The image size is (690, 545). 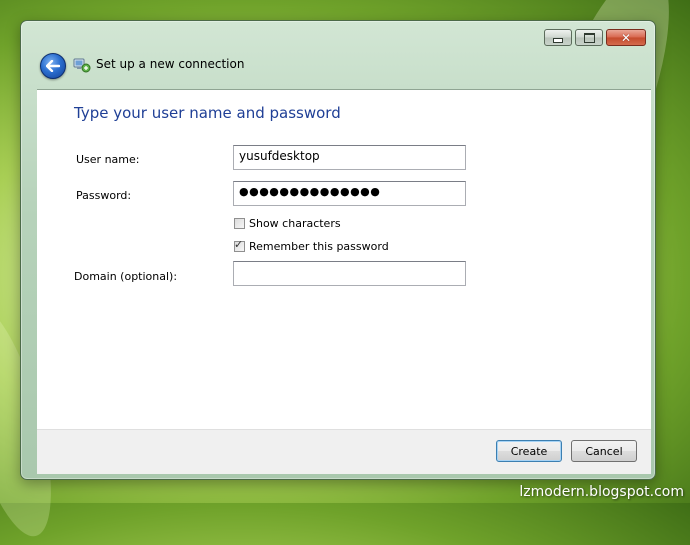 What do you see at coordinates (82, 65) in the screenshot?
I see `network-connection-icon` at bounding box center [82, 65].